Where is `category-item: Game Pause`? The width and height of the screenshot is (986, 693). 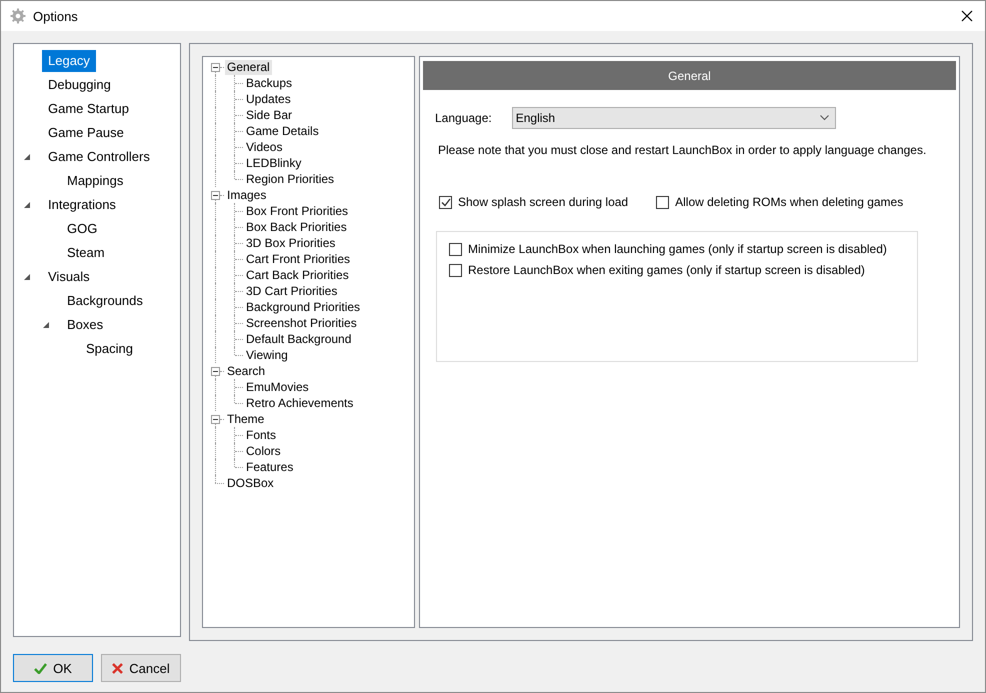 category-item: Game Pause is located at coordinates (86, 133).